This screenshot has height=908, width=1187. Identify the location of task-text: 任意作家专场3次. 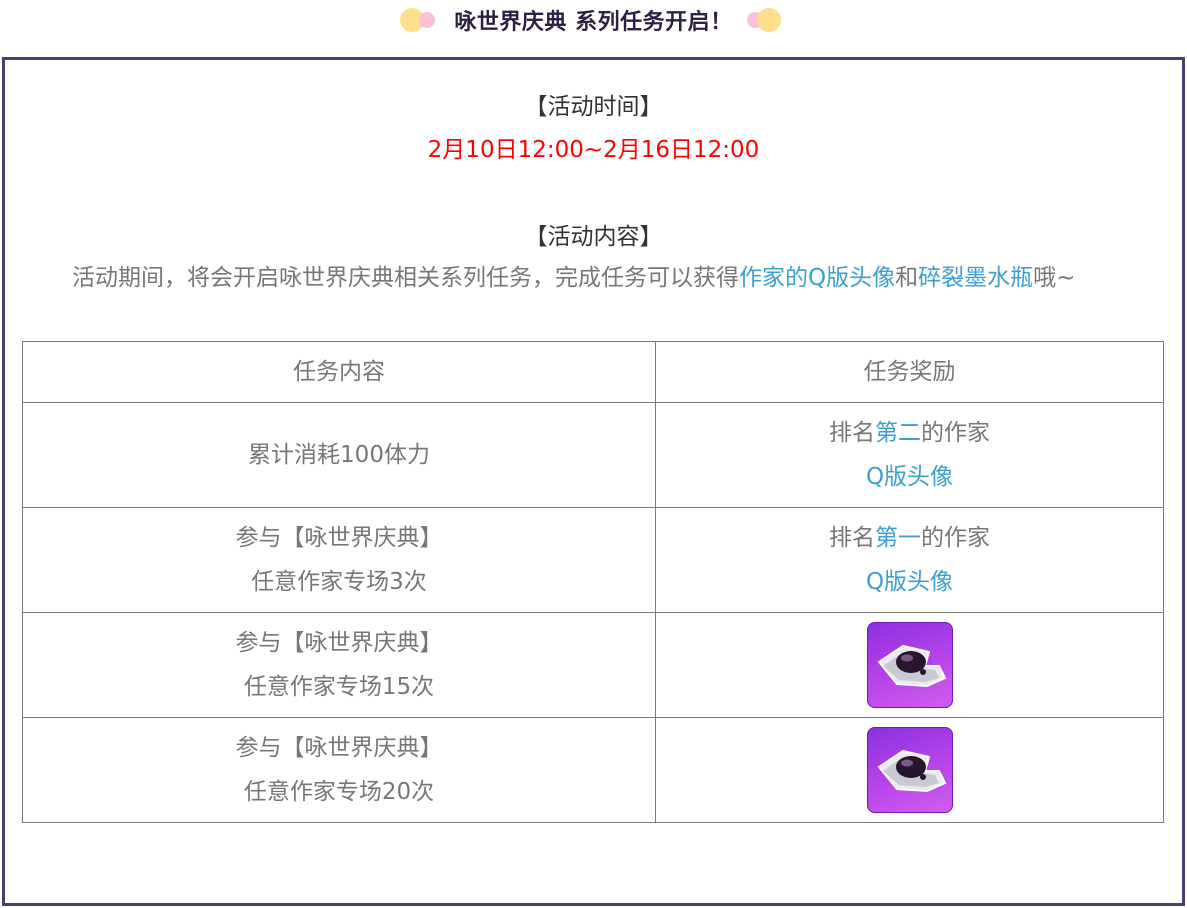
(339, 582).